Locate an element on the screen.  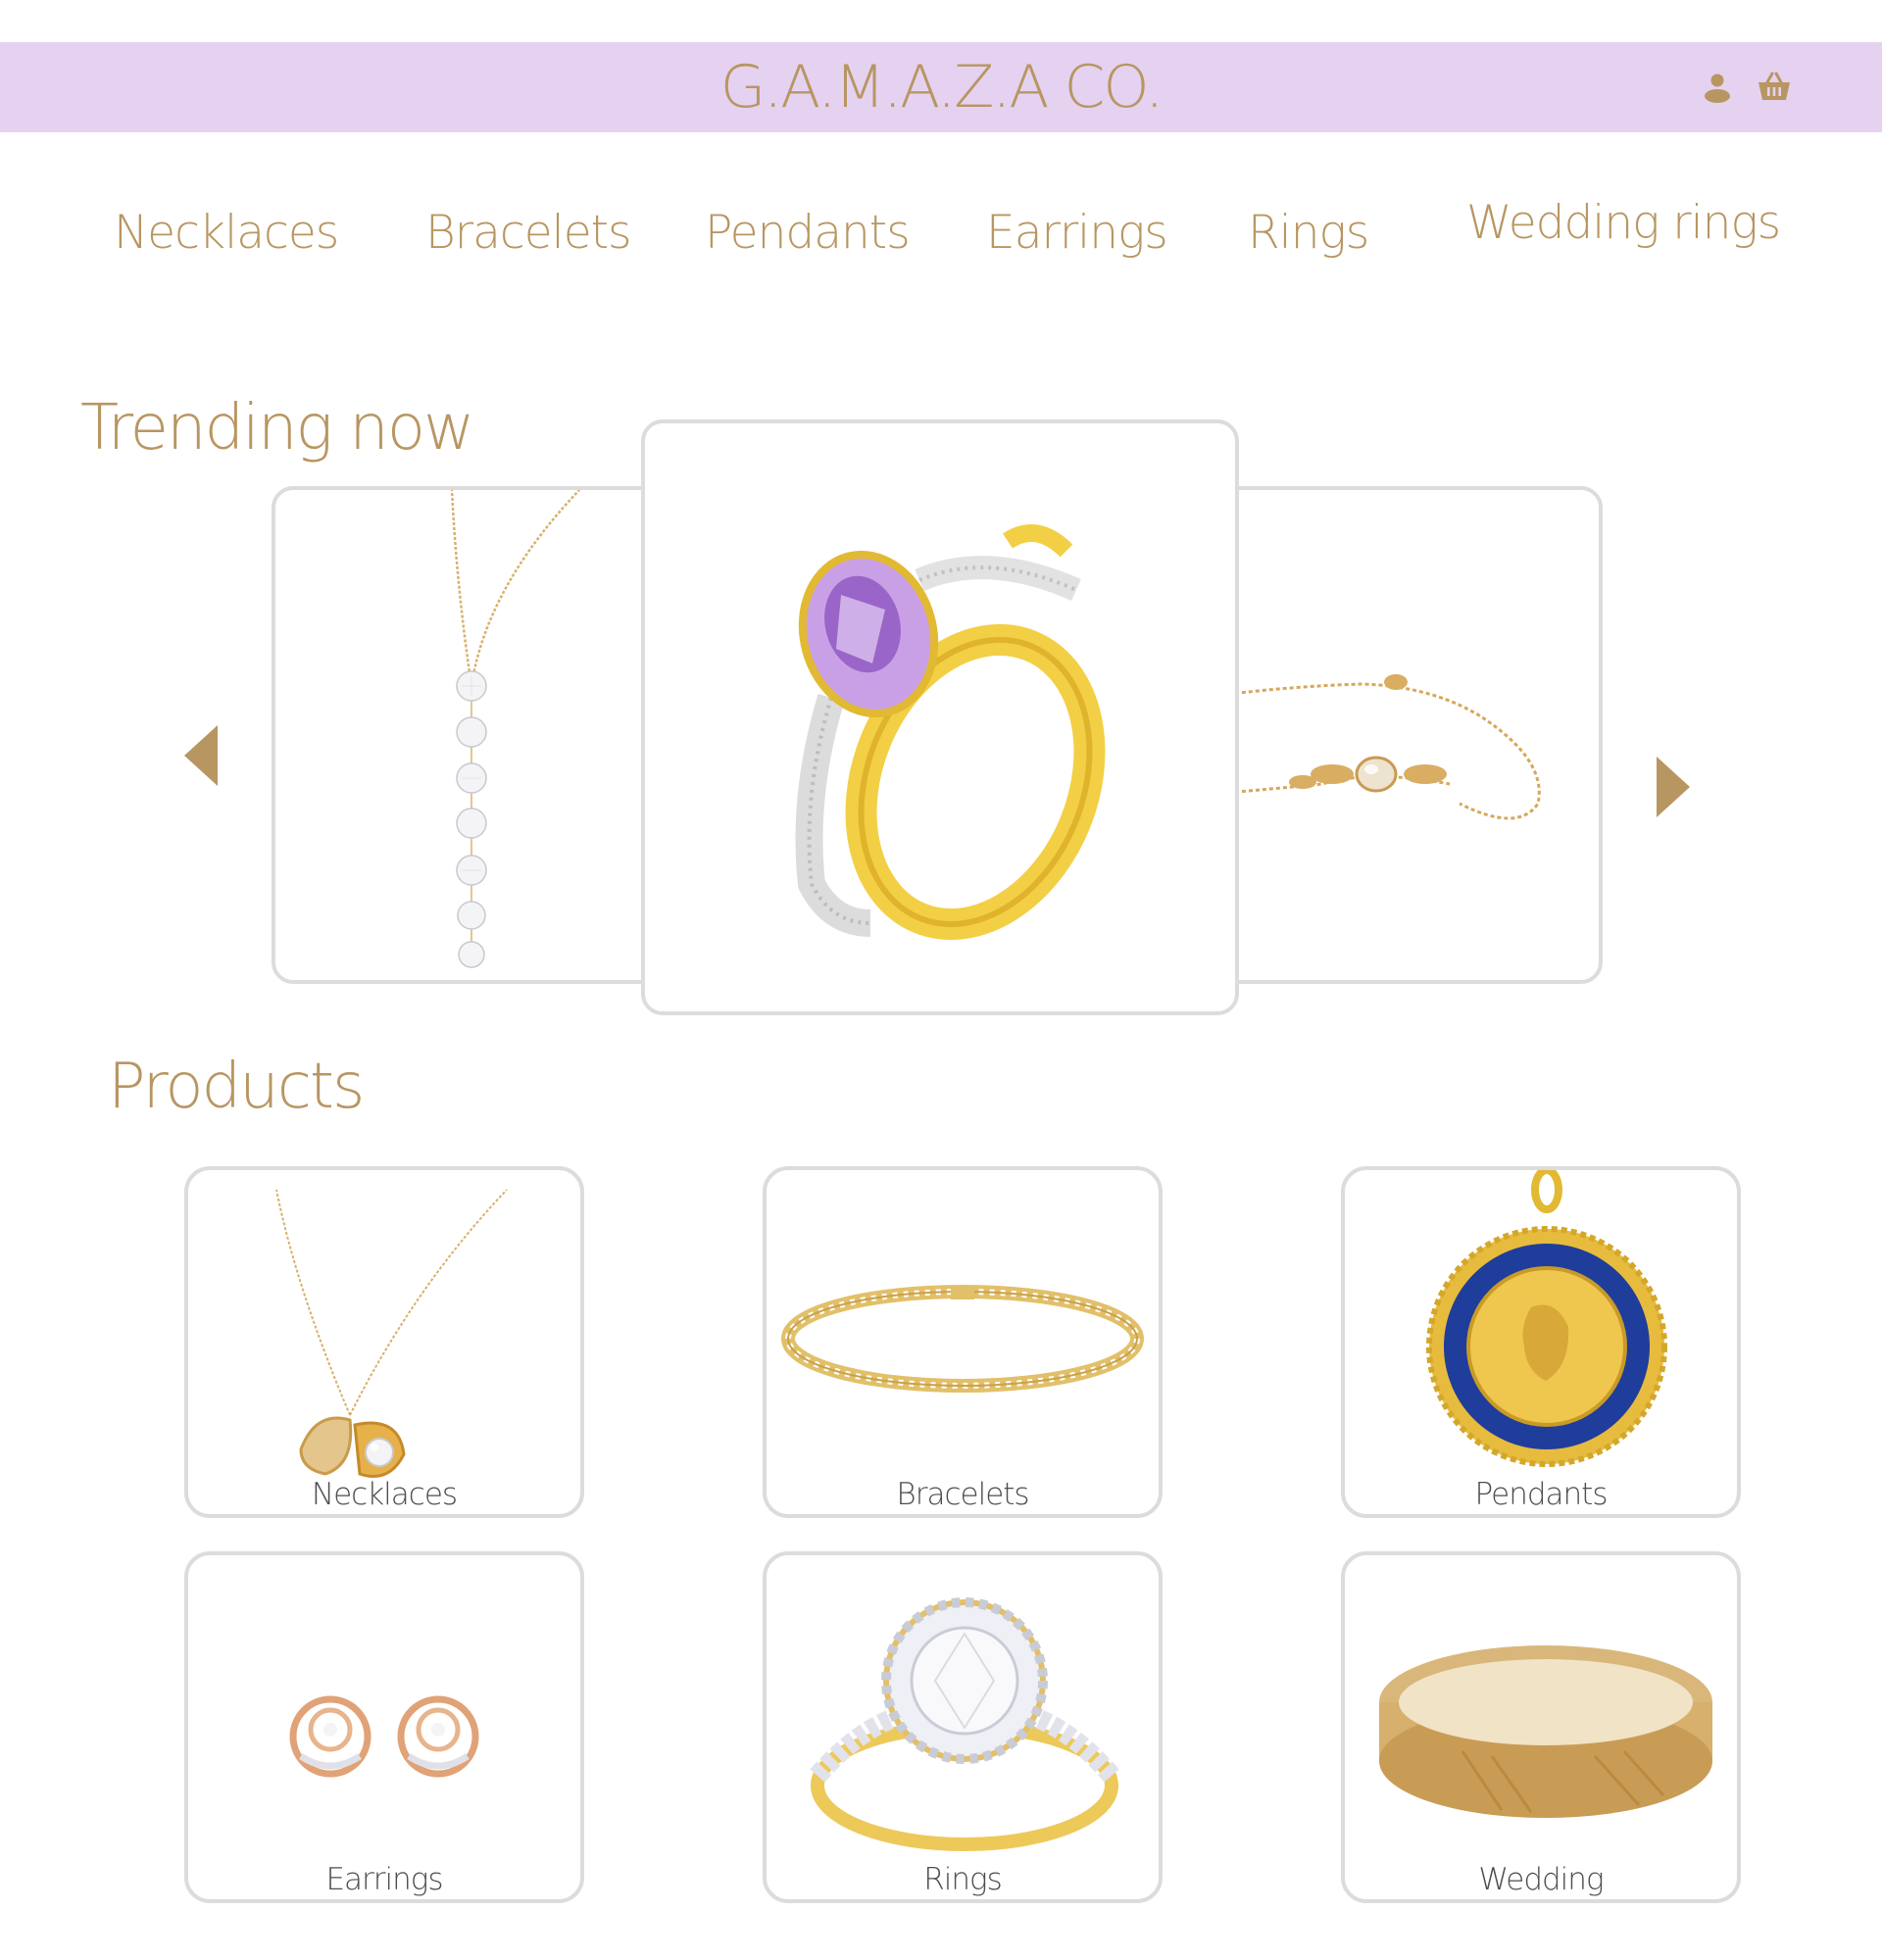
product-label-necklaces: Necklaces is located at coordinates (385, 1494).